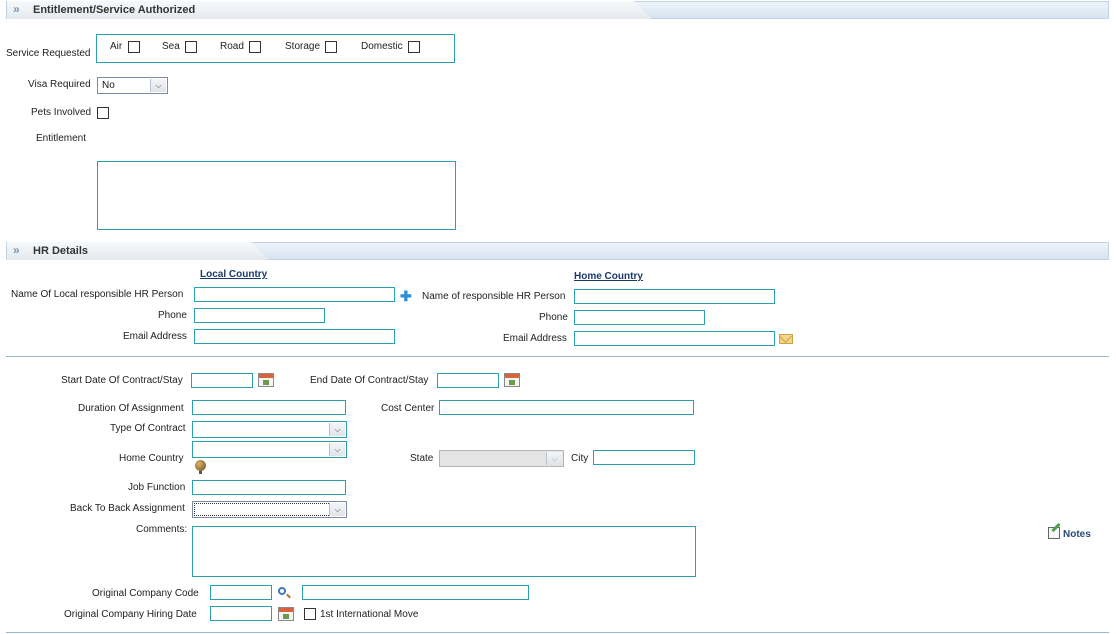 The height and width of the screenshot is (634, 1116). I want to click on globe-icon, so click(200, 467).